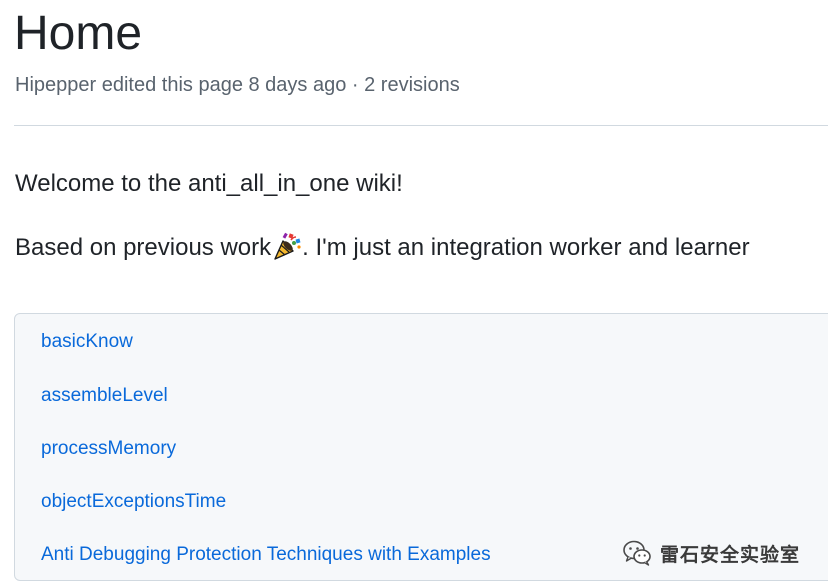  Describe the element at coordinates (421, 125) in the screenshot. I see `header-divider` at that location.